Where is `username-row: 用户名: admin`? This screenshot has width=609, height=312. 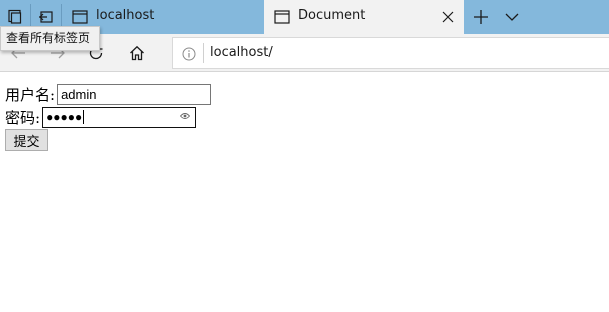 username-row: 用户名: admin is located at coordinates (108, 94).